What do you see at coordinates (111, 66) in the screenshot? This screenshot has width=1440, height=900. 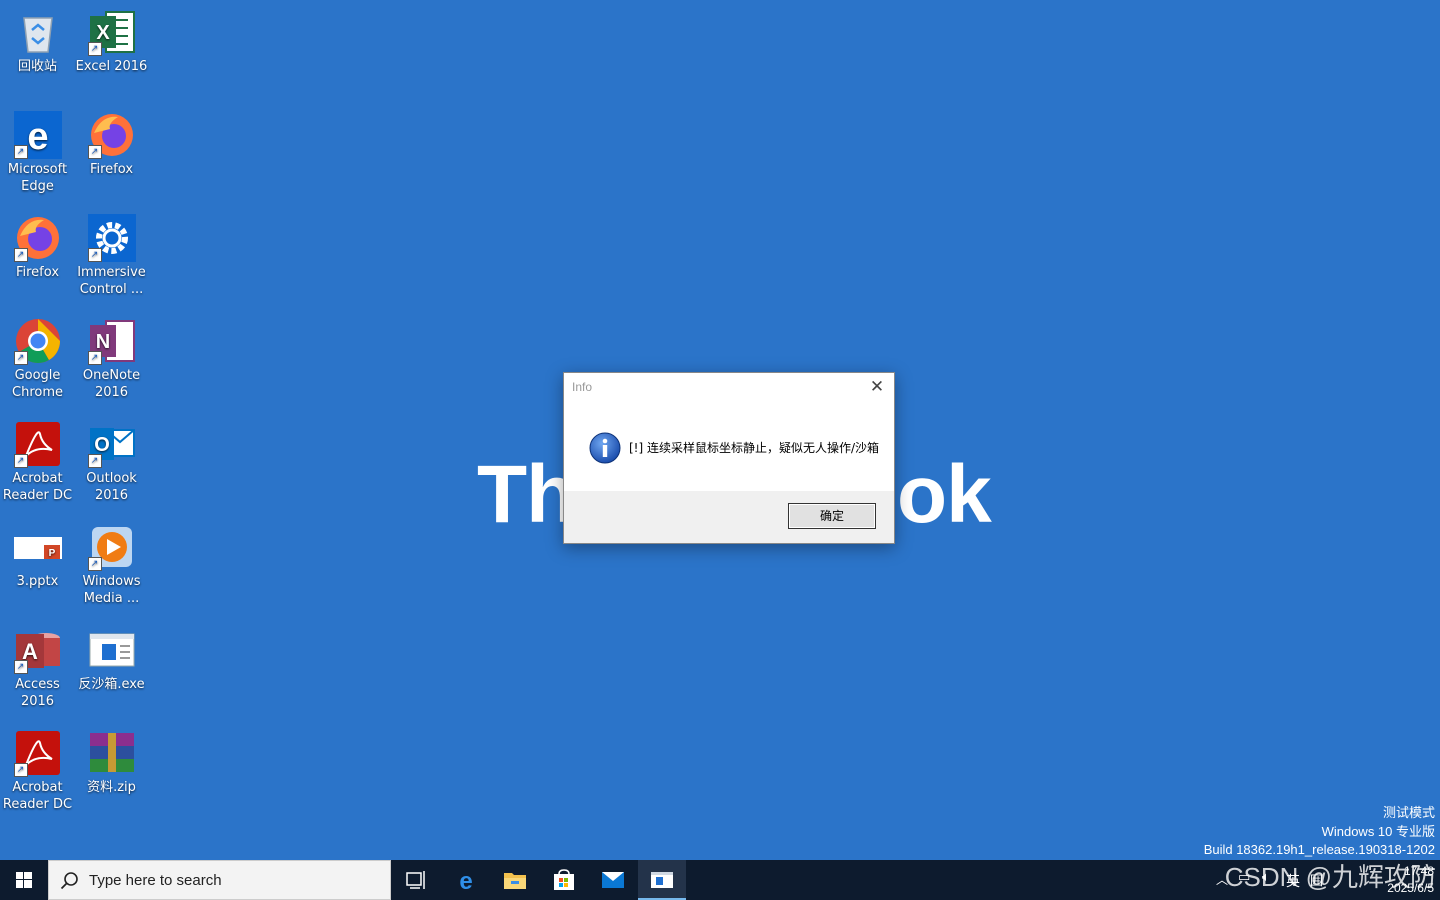 I see `desktop-icon-label: Excel 2016` at bounding box center [111, 66].